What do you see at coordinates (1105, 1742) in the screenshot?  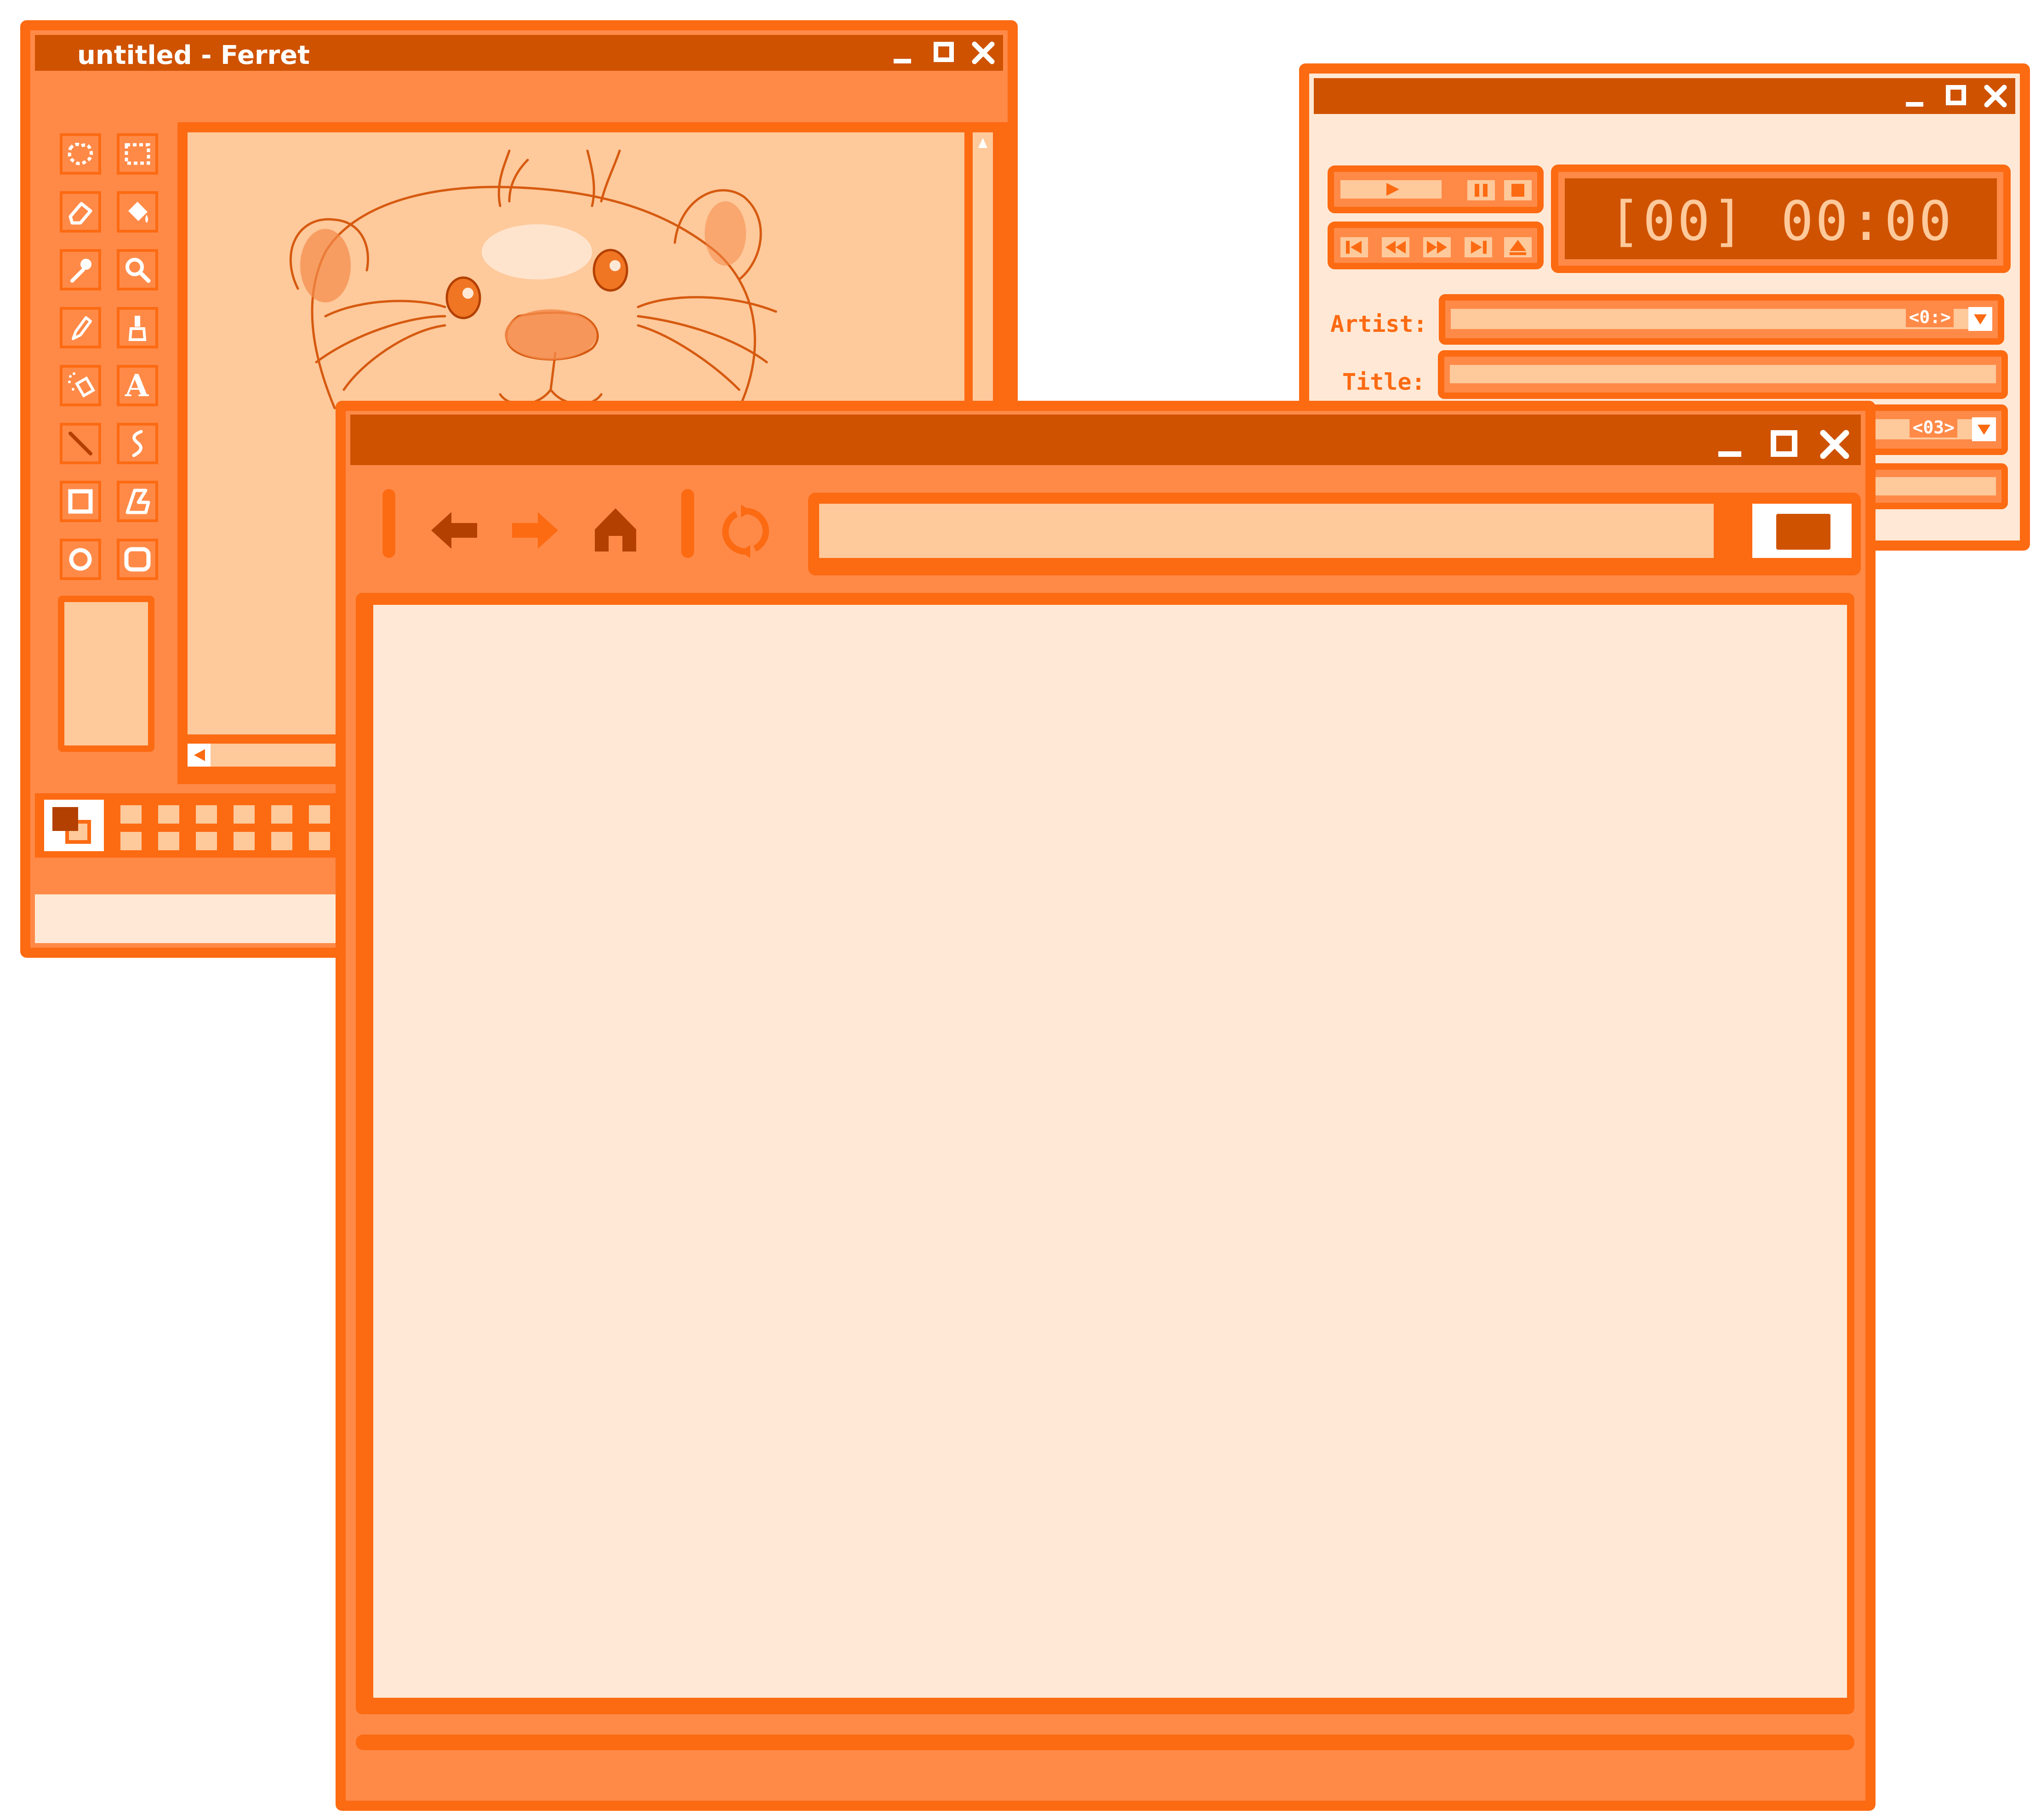 I see `browser-status-bar` at bounding box center [1105, 1742].